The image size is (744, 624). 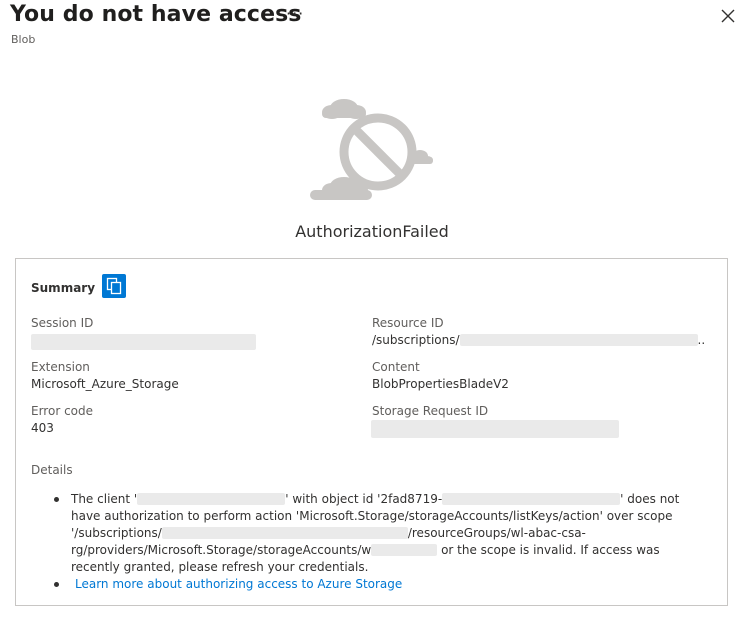 I want to click on content-field: Content BlobPropertiesBladeV2, so click(x=440, y=375).